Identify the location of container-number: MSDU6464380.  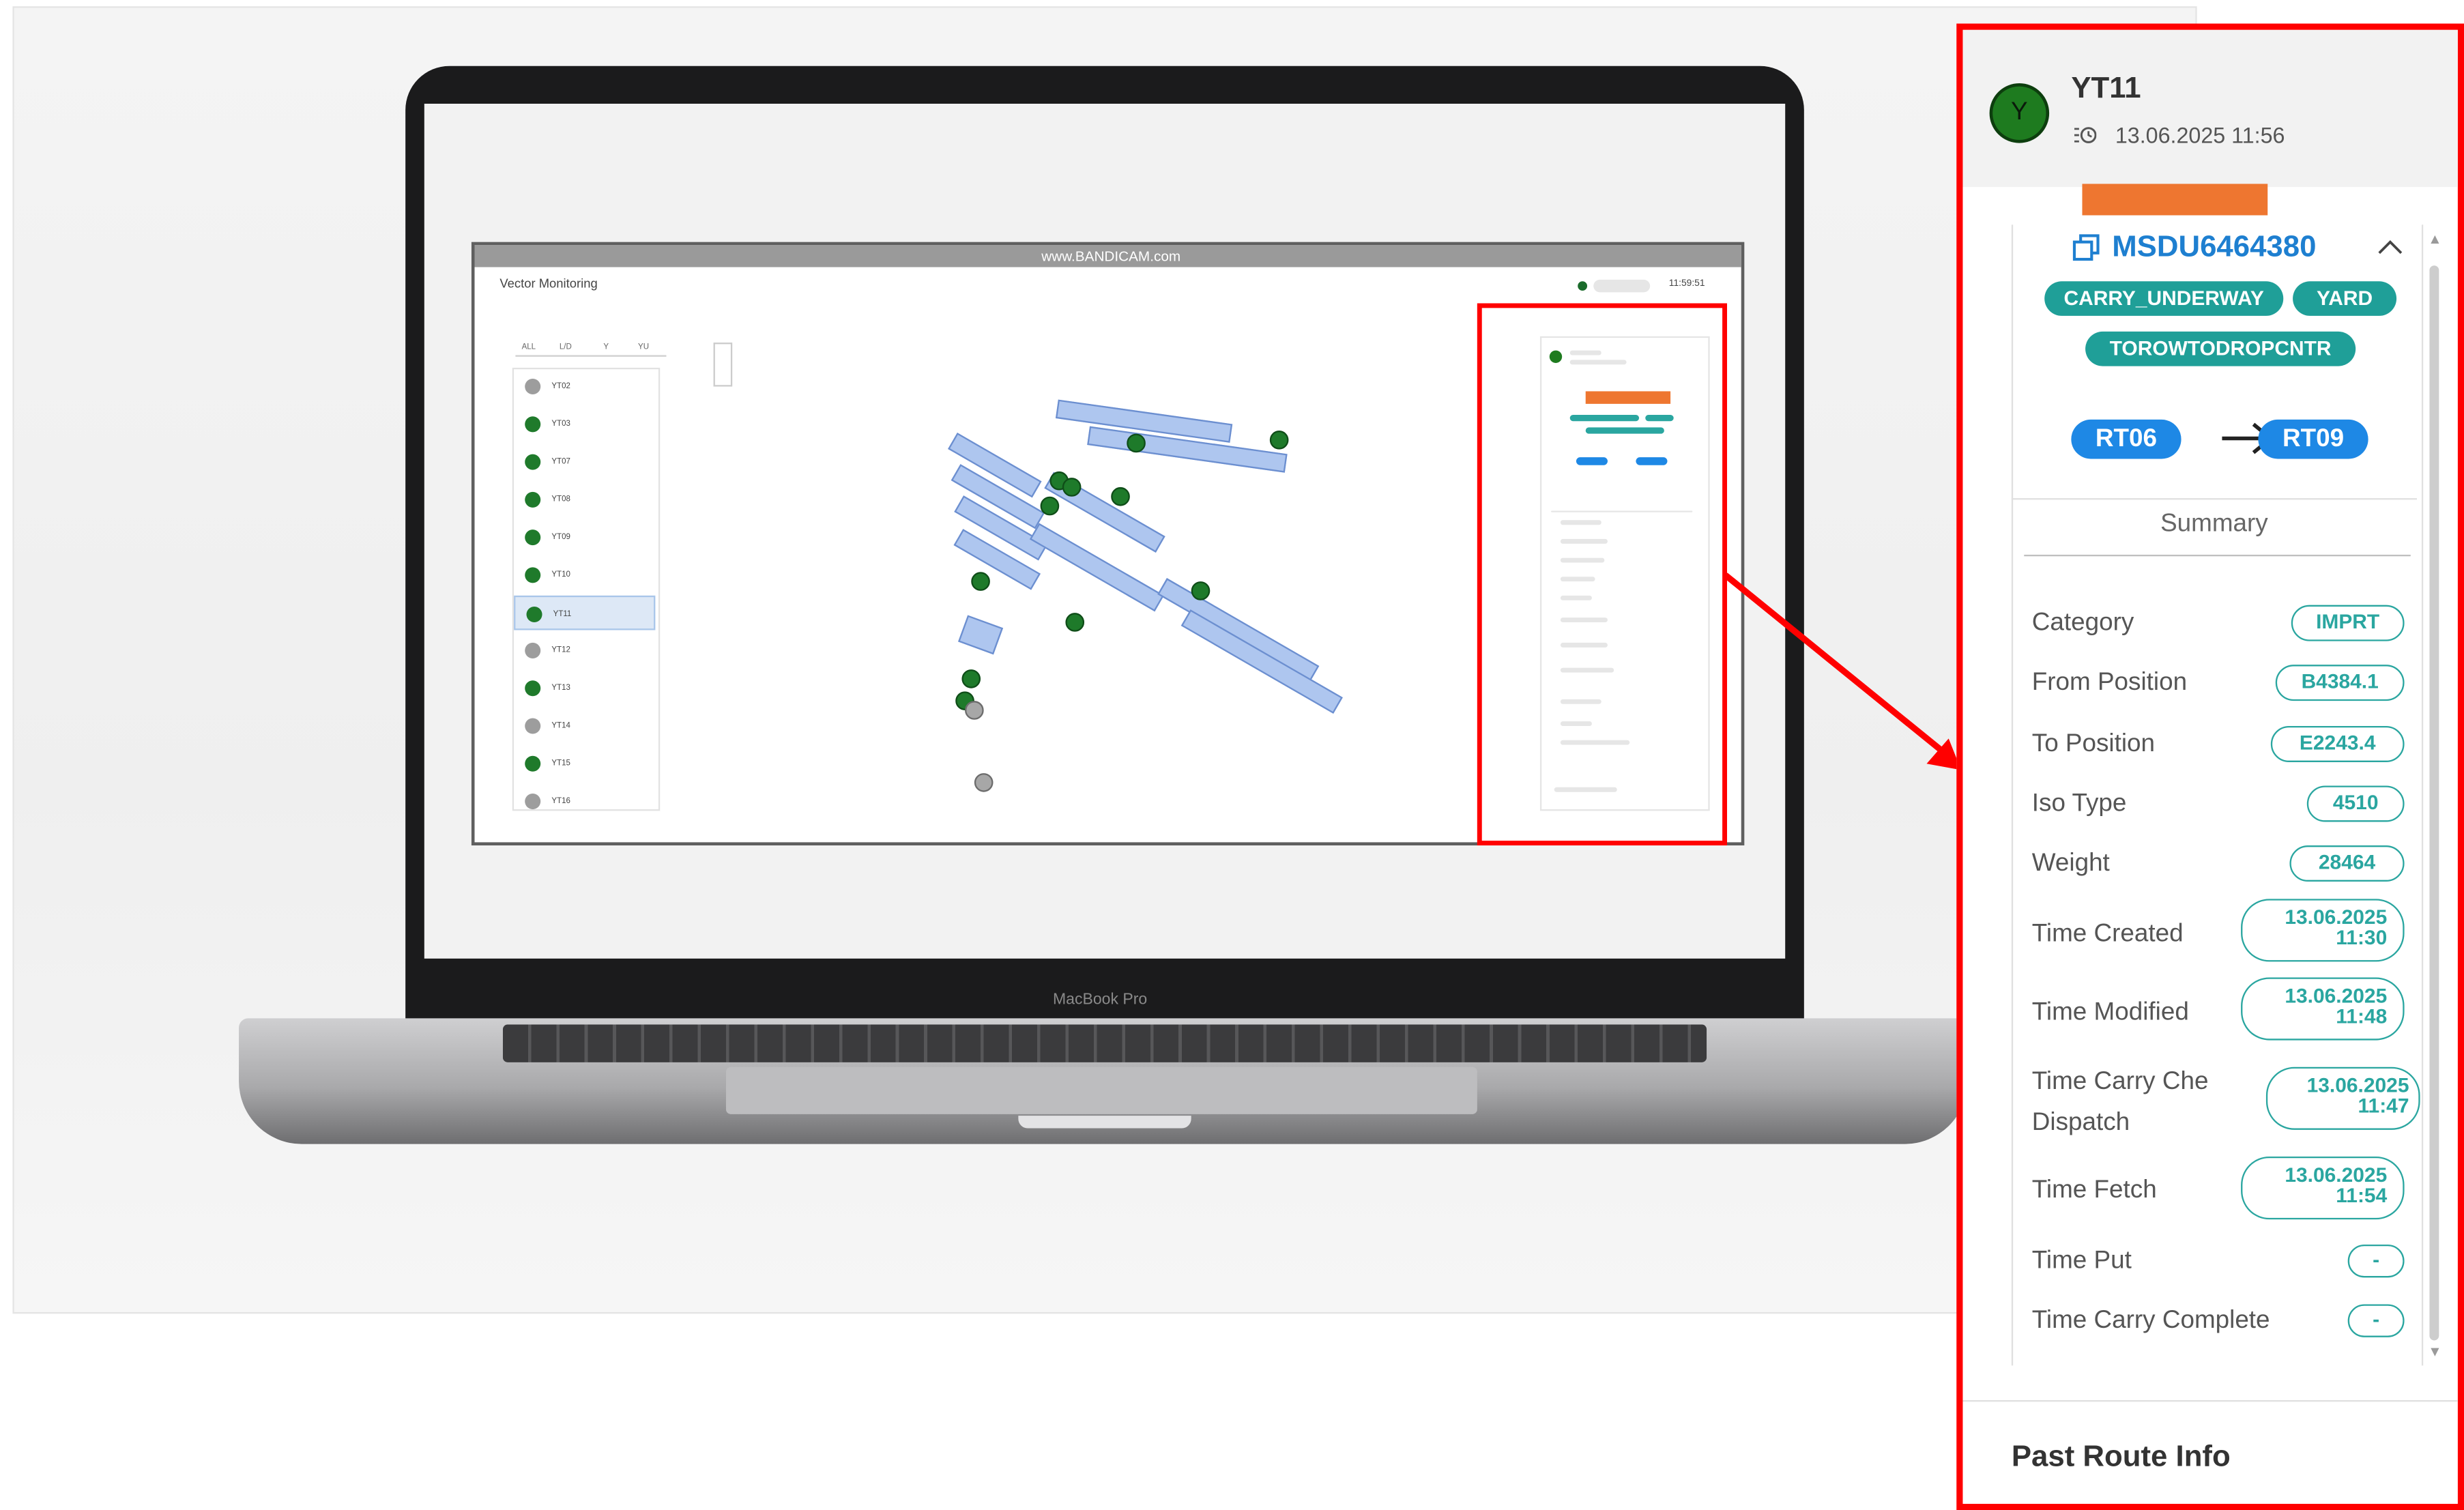
(2214, 248).